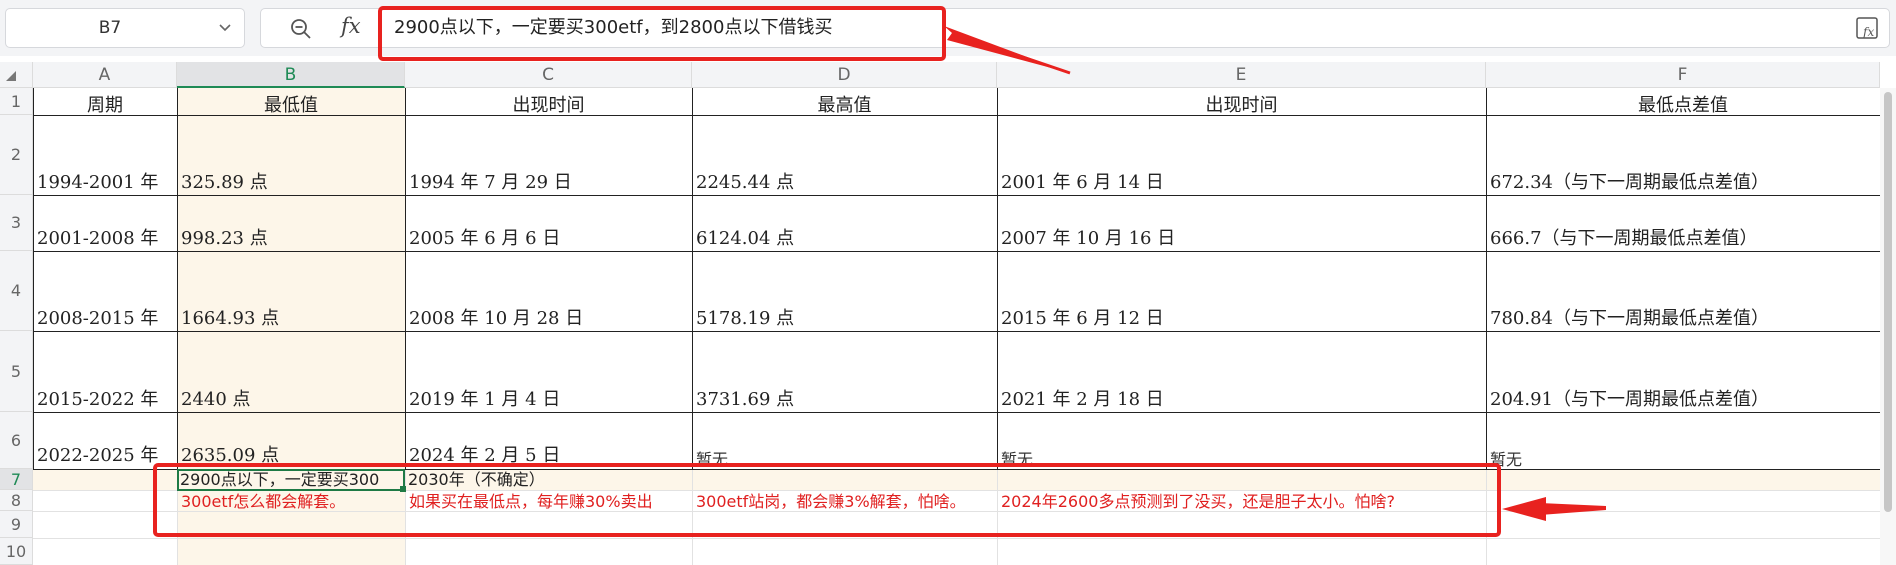  I want to click on arrow-to-notes, so click(1554, 509).